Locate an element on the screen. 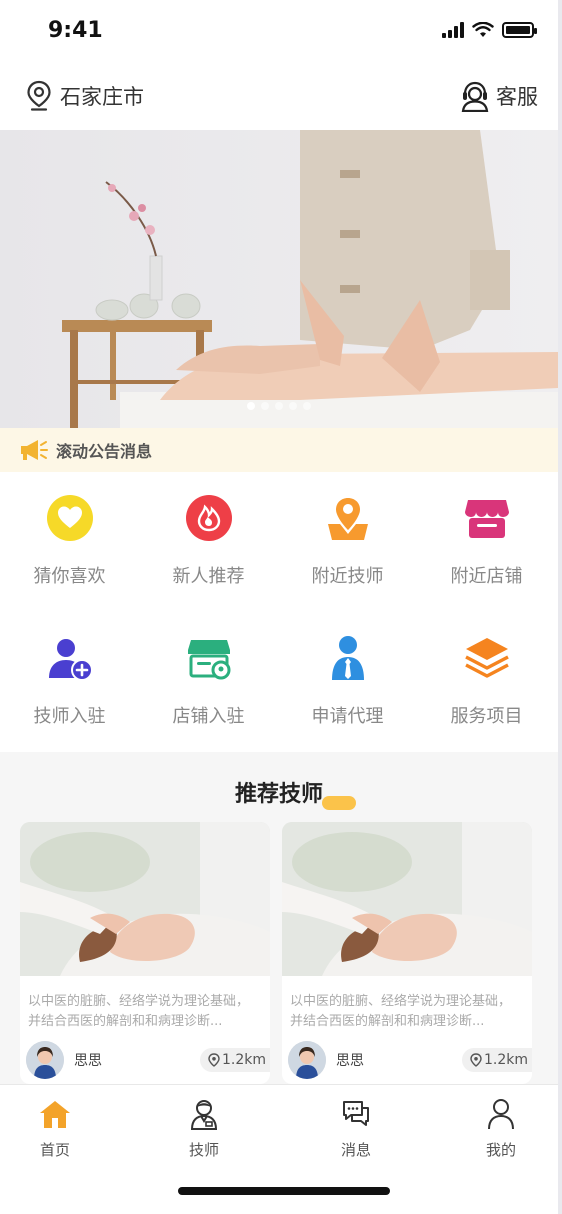 The width and height of the screenshot is (562, 1214). wifi-icon is located at coordinates (483, 29).